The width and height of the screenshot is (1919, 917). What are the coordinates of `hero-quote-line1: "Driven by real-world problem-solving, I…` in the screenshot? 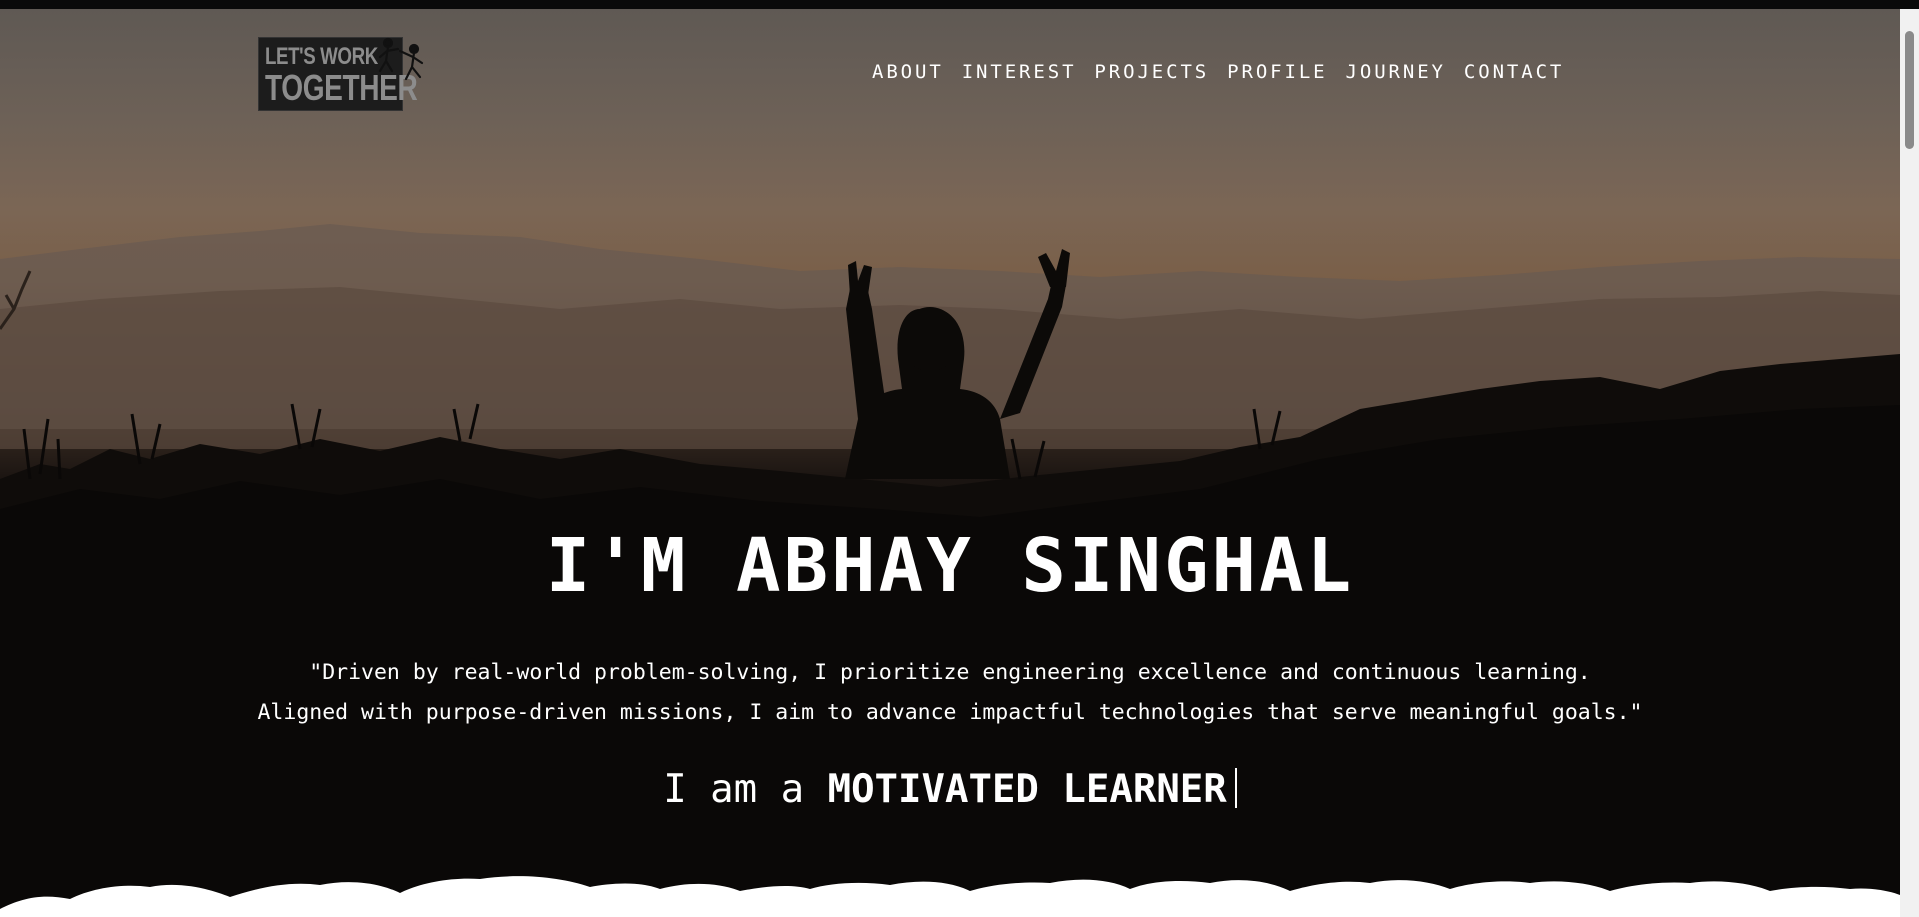 It's located at (950, 672).